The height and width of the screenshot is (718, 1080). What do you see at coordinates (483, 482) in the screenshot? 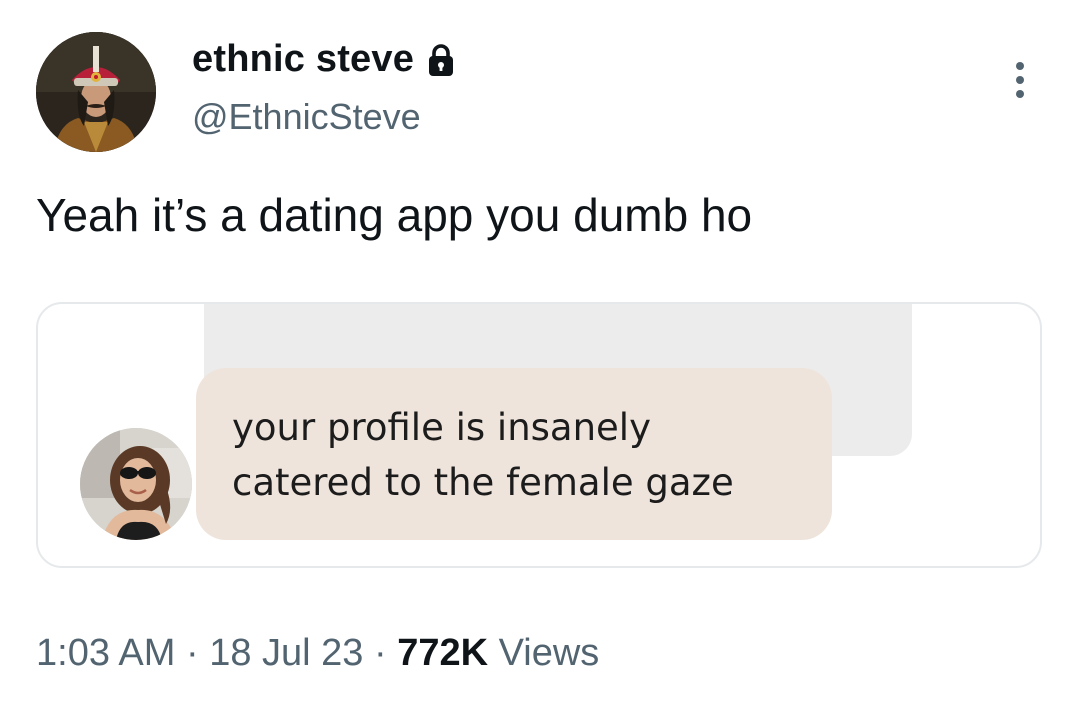
I see `message-line-2: catered to the female gaze` at bounding box center [483, 482].